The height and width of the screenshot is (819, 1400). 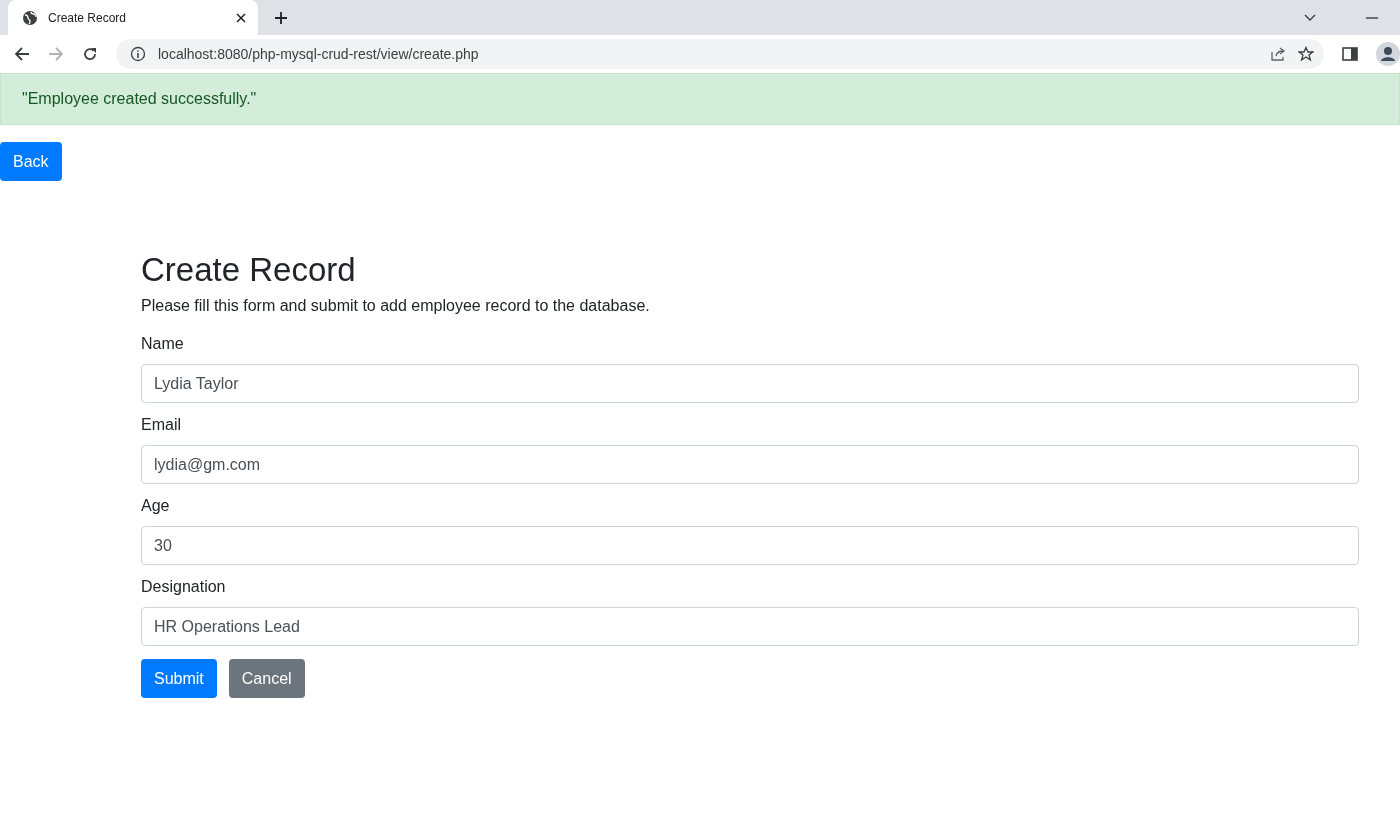 I want to click on share-icon, so click(x=1278, y=54).